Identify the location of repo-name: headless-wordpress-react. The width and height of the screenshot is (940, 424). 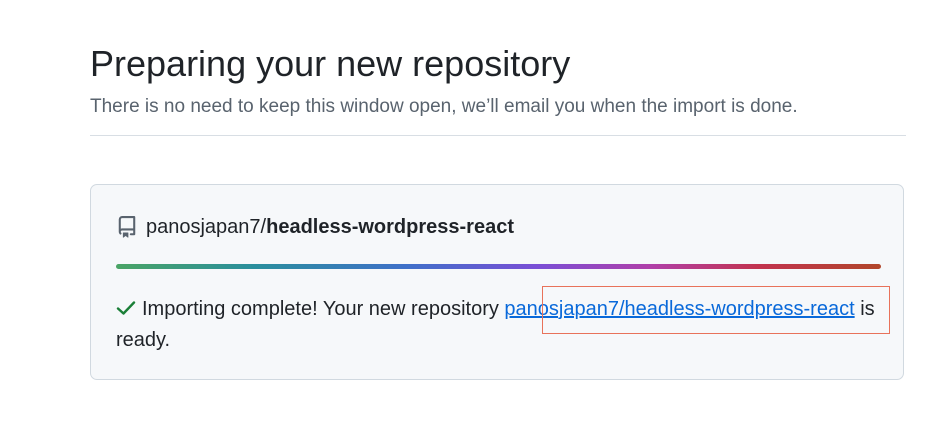
(390, 226).